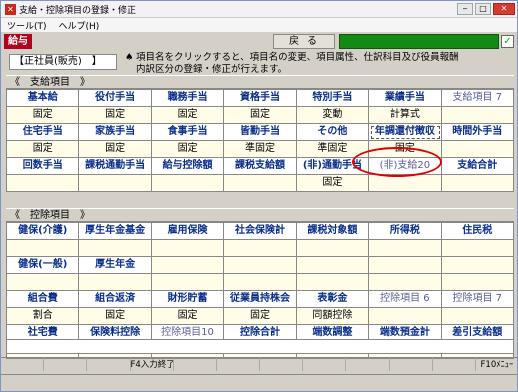 The width and height of the screenshot is (518, 392). What do you see at coordinates (297, 57) in the screenshot?
I see `info-line1: 項目名をクリックすると、項目名の変更、項目属性、仕訳科目及び役員報酬` at bounding box center [297, 57].